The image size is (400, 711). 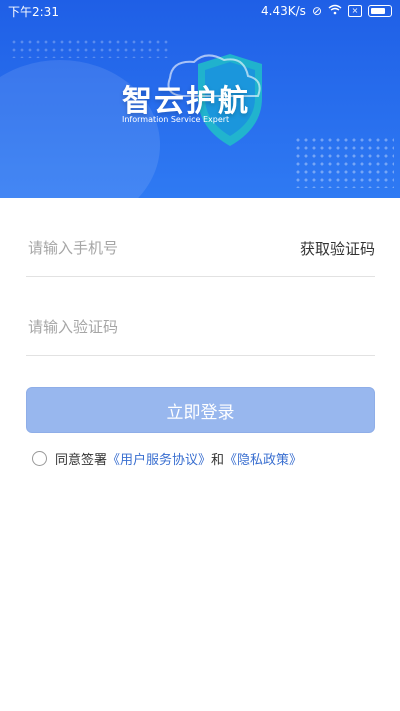 I want to click on code-field-row, so click(x=200, y=327).